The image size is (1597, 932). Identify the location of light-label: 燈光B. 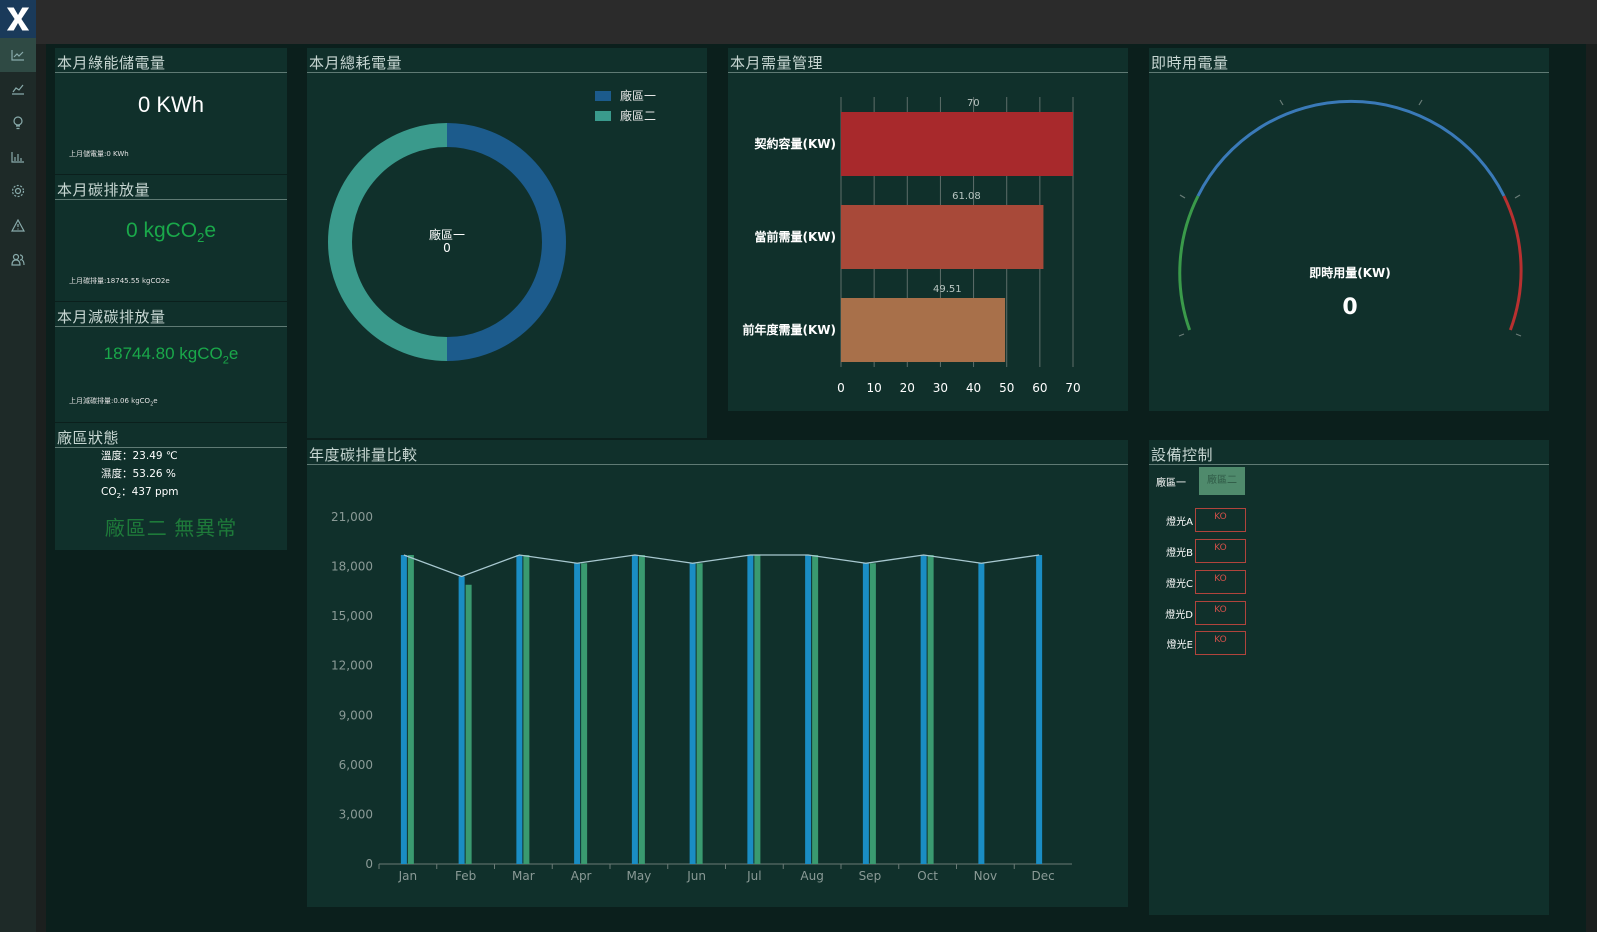
(1179, 553).